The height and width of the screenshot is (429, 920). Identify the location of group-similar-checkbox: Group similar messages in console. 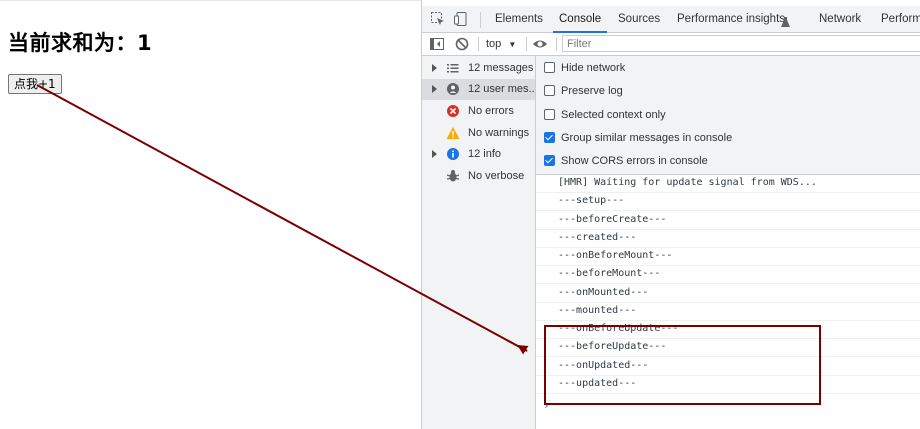
(638, 138).